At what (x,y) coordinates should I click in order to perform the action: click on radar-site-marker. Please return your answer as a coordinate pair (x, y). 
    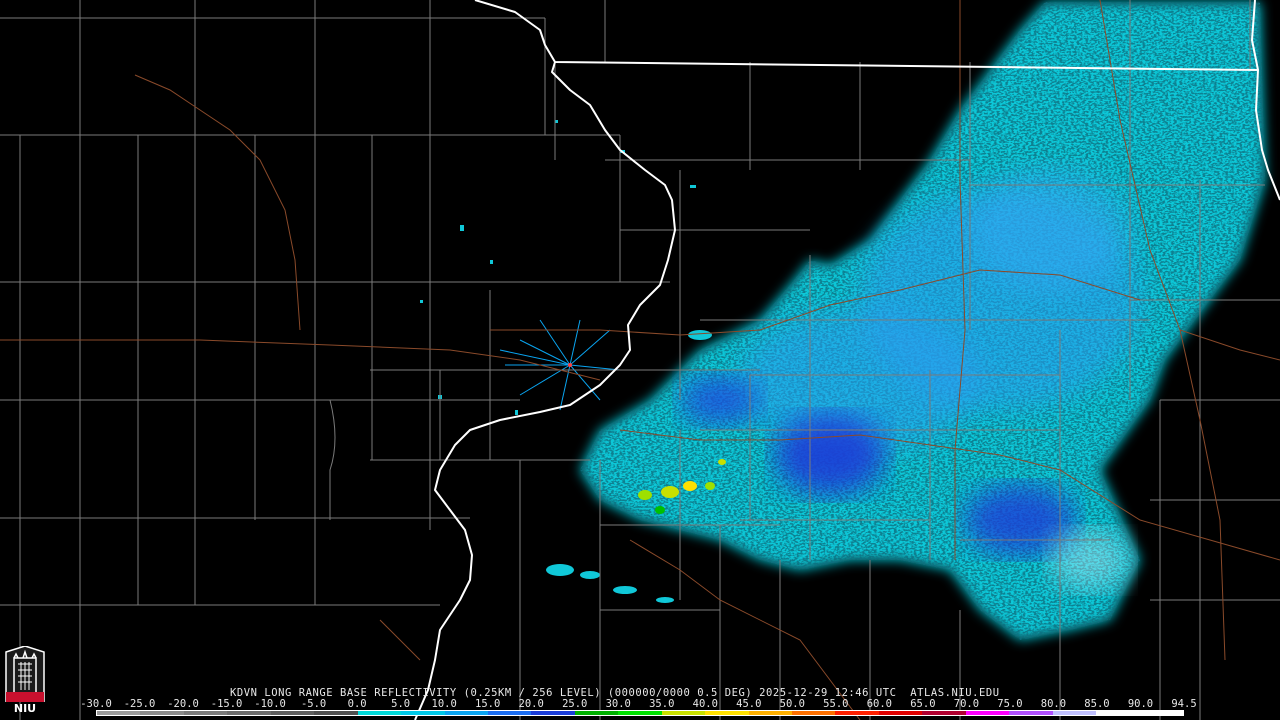
    Looking at the image, I should click on (570, 365).